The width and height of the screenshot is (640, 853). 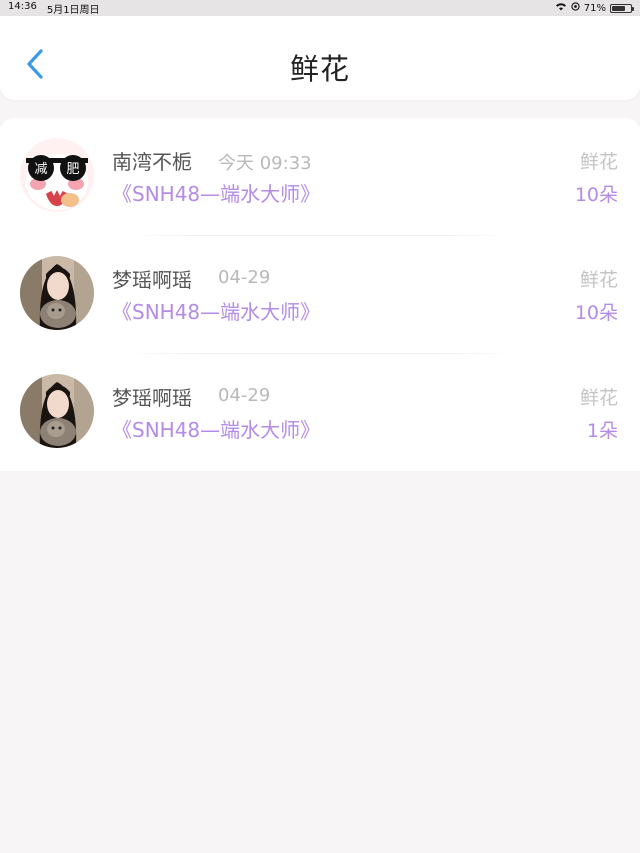 I want to click on list-item: 梦瑶啊瑶 04-29 鲜花 《SNH48—端水大师》 10朵, so click(x=320, y=295).